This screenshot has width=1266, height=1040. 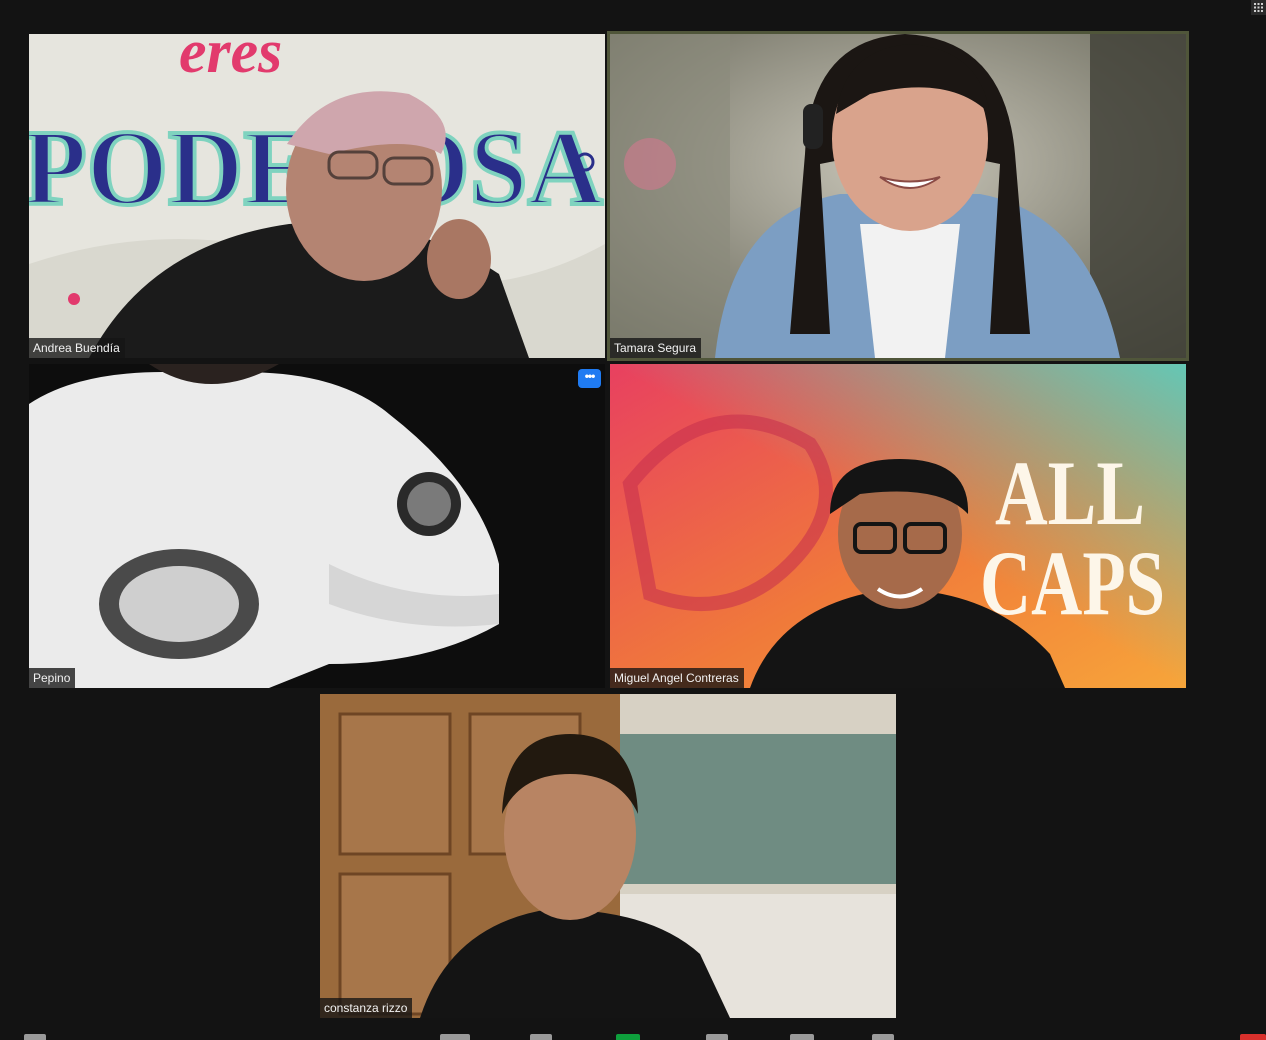 I want to click on apps-icon, so click(x=883, y=1037).